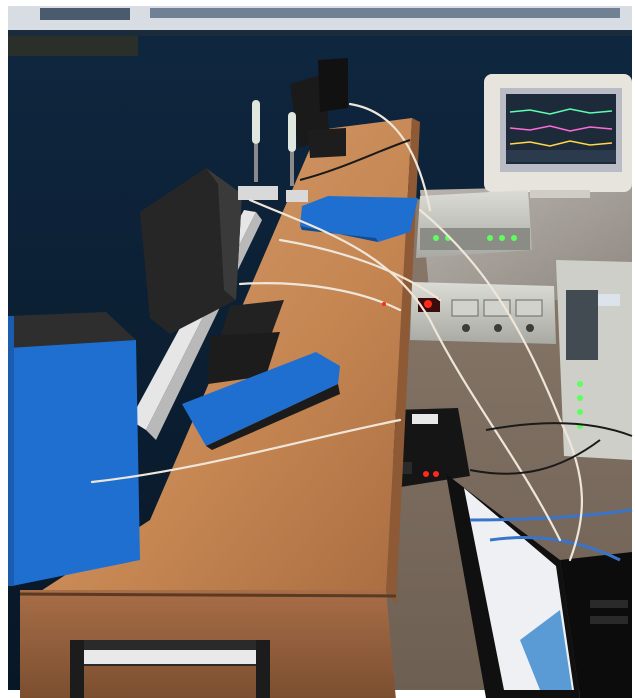 This screenshot has height=698, width=635. Describe the element at coordinates (384, 304) in the screenshot. I see `red-indicator-led` at that location.